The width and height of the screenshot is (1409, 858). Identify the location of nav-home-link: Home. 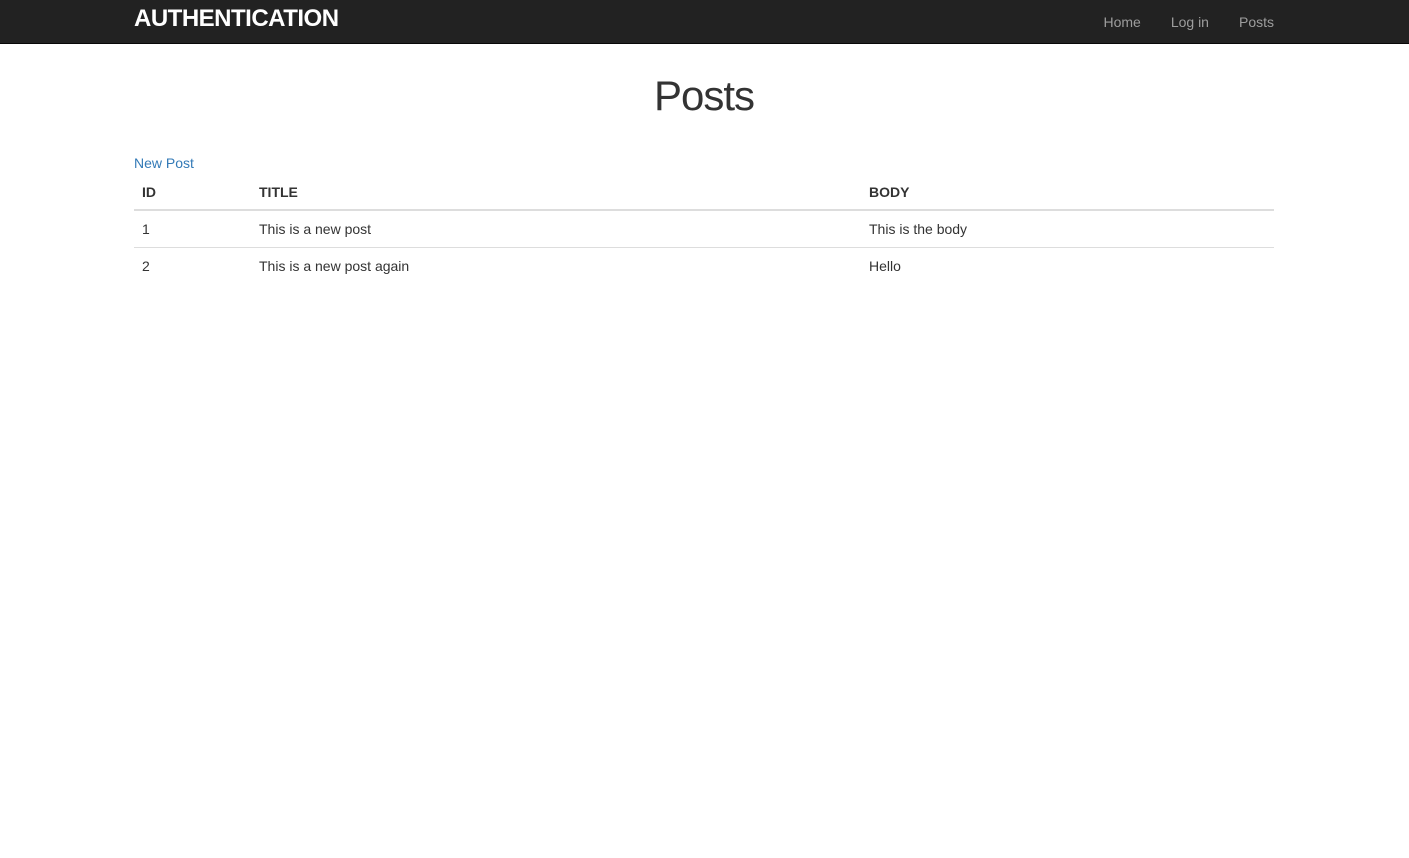
(1121, 22).